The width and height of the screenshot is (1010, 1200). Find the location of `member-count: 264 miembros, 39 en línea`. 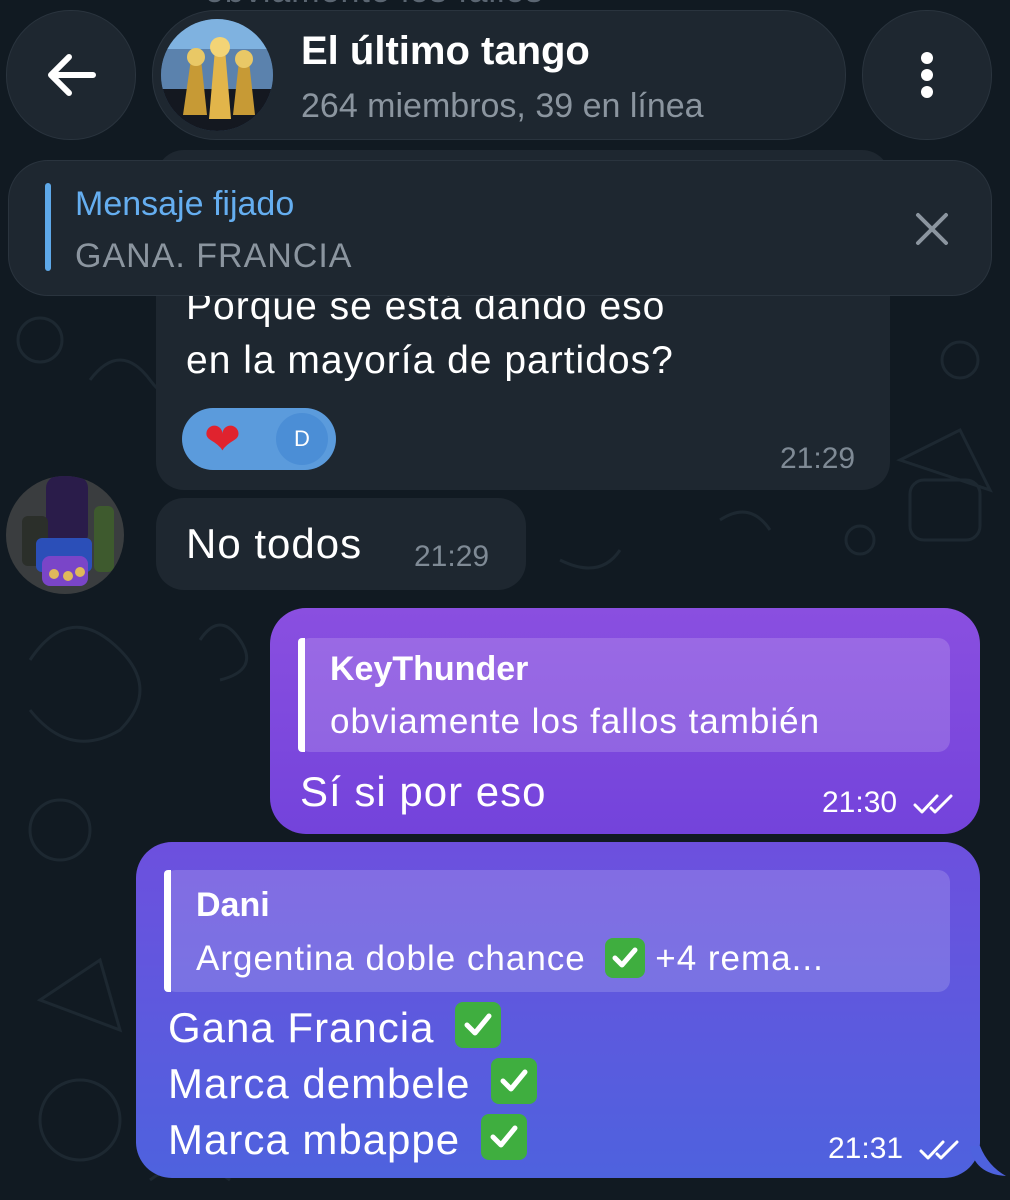

member-count: 264 miembros, 39 en línea is located at coordinates (502, 106).